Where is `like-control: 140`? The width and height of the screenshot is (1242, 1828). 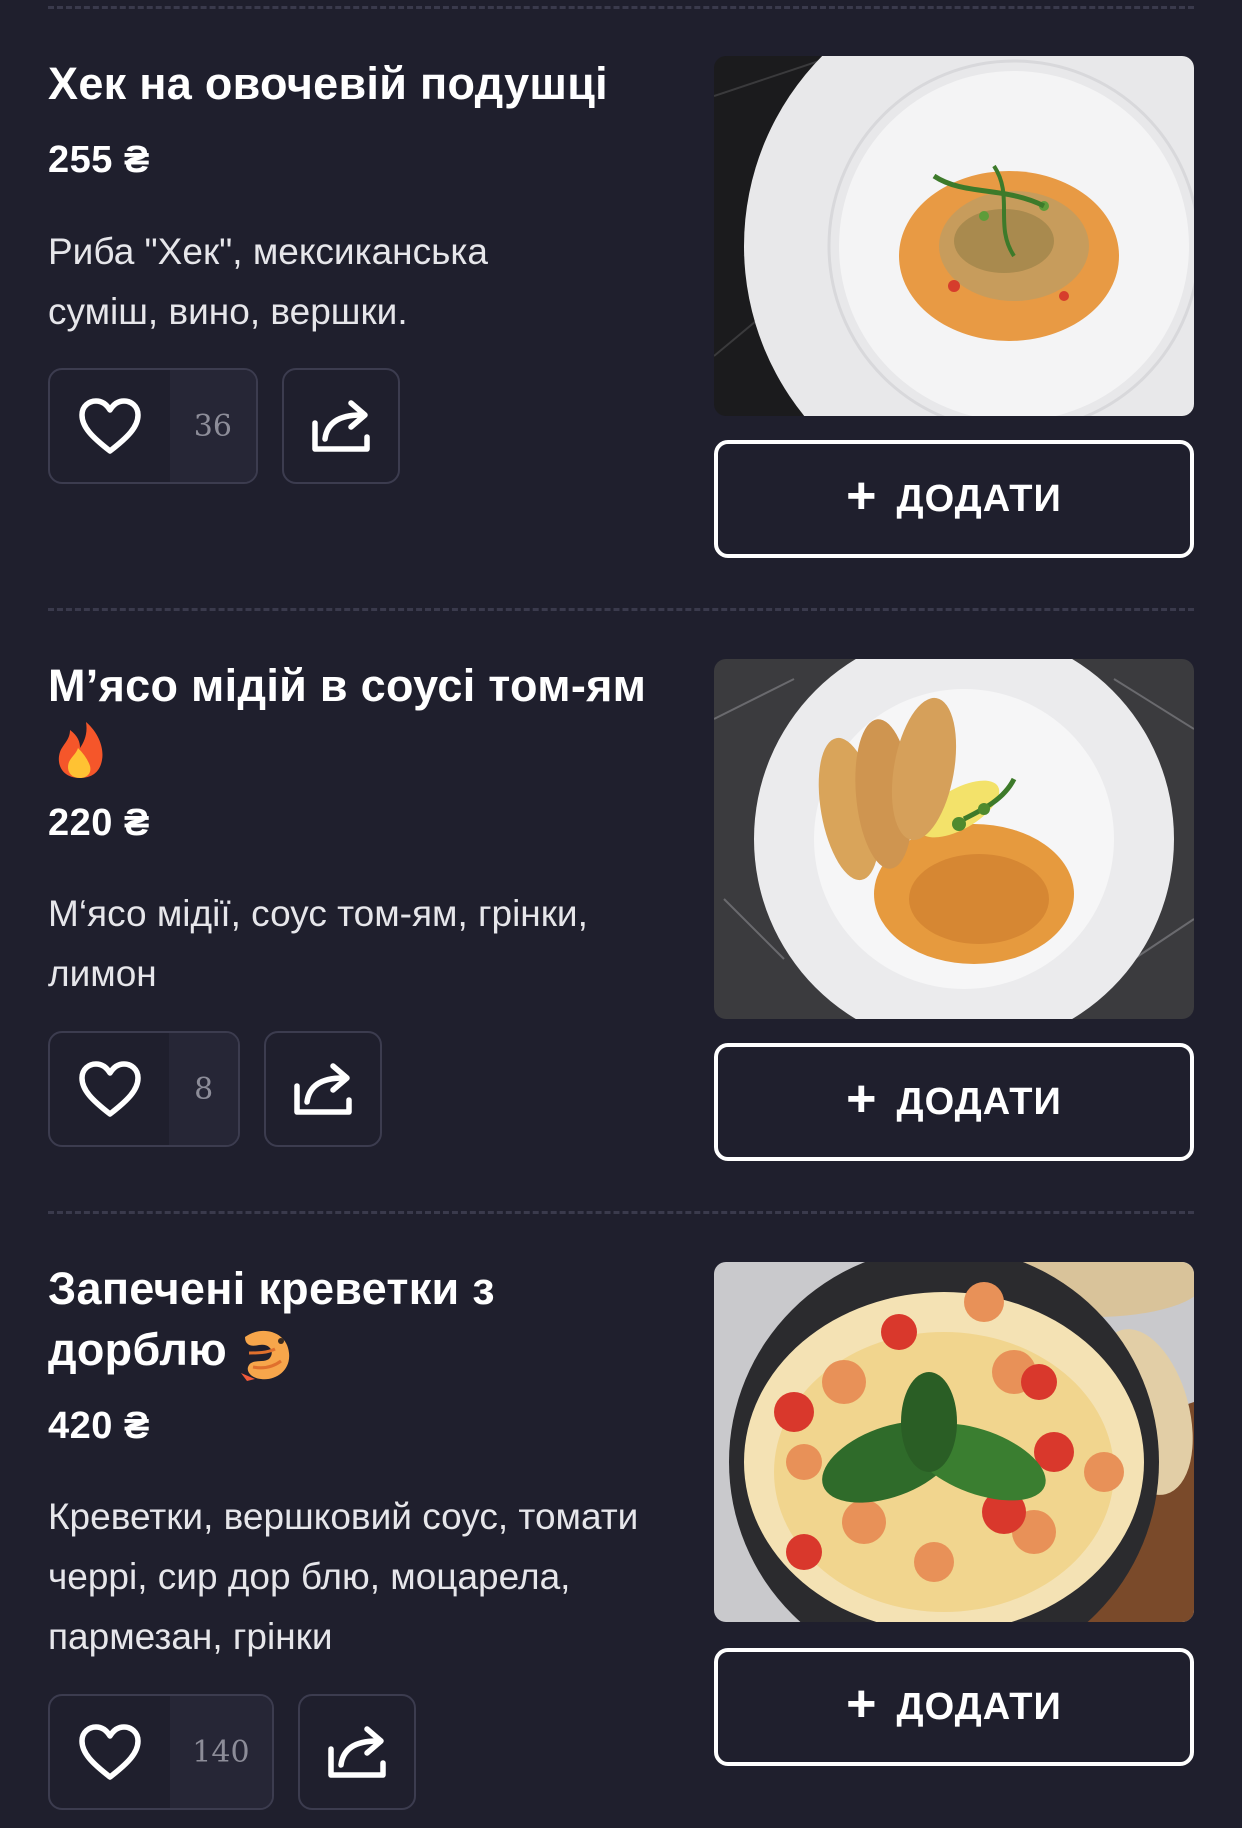 like-control: 140 is located at coordinates (161, 1752).